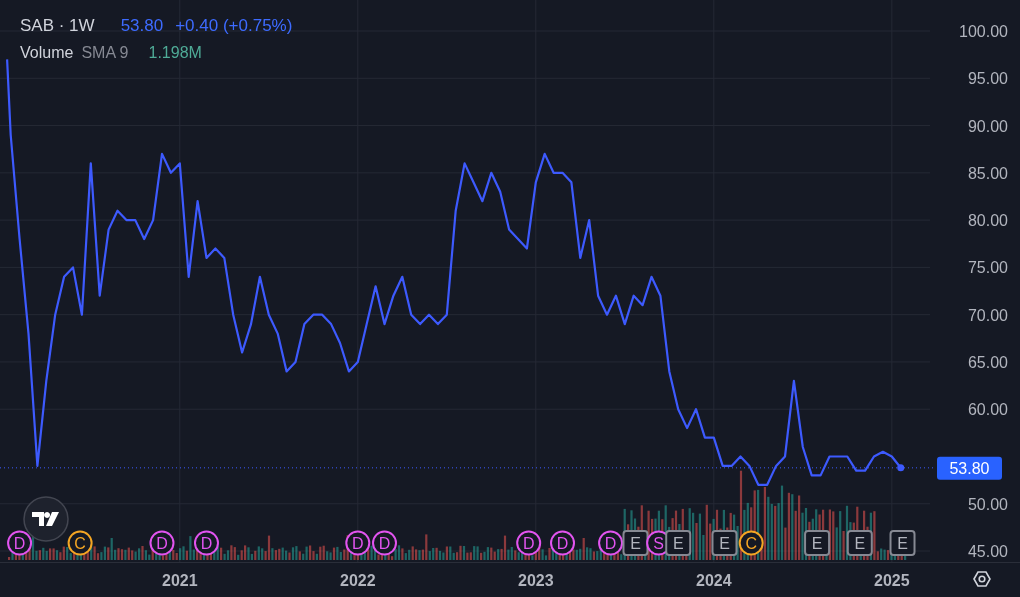  Describe the element at coordinates (536, 580) in the screenshot. I see `time-axis-label: 2023` at that location.